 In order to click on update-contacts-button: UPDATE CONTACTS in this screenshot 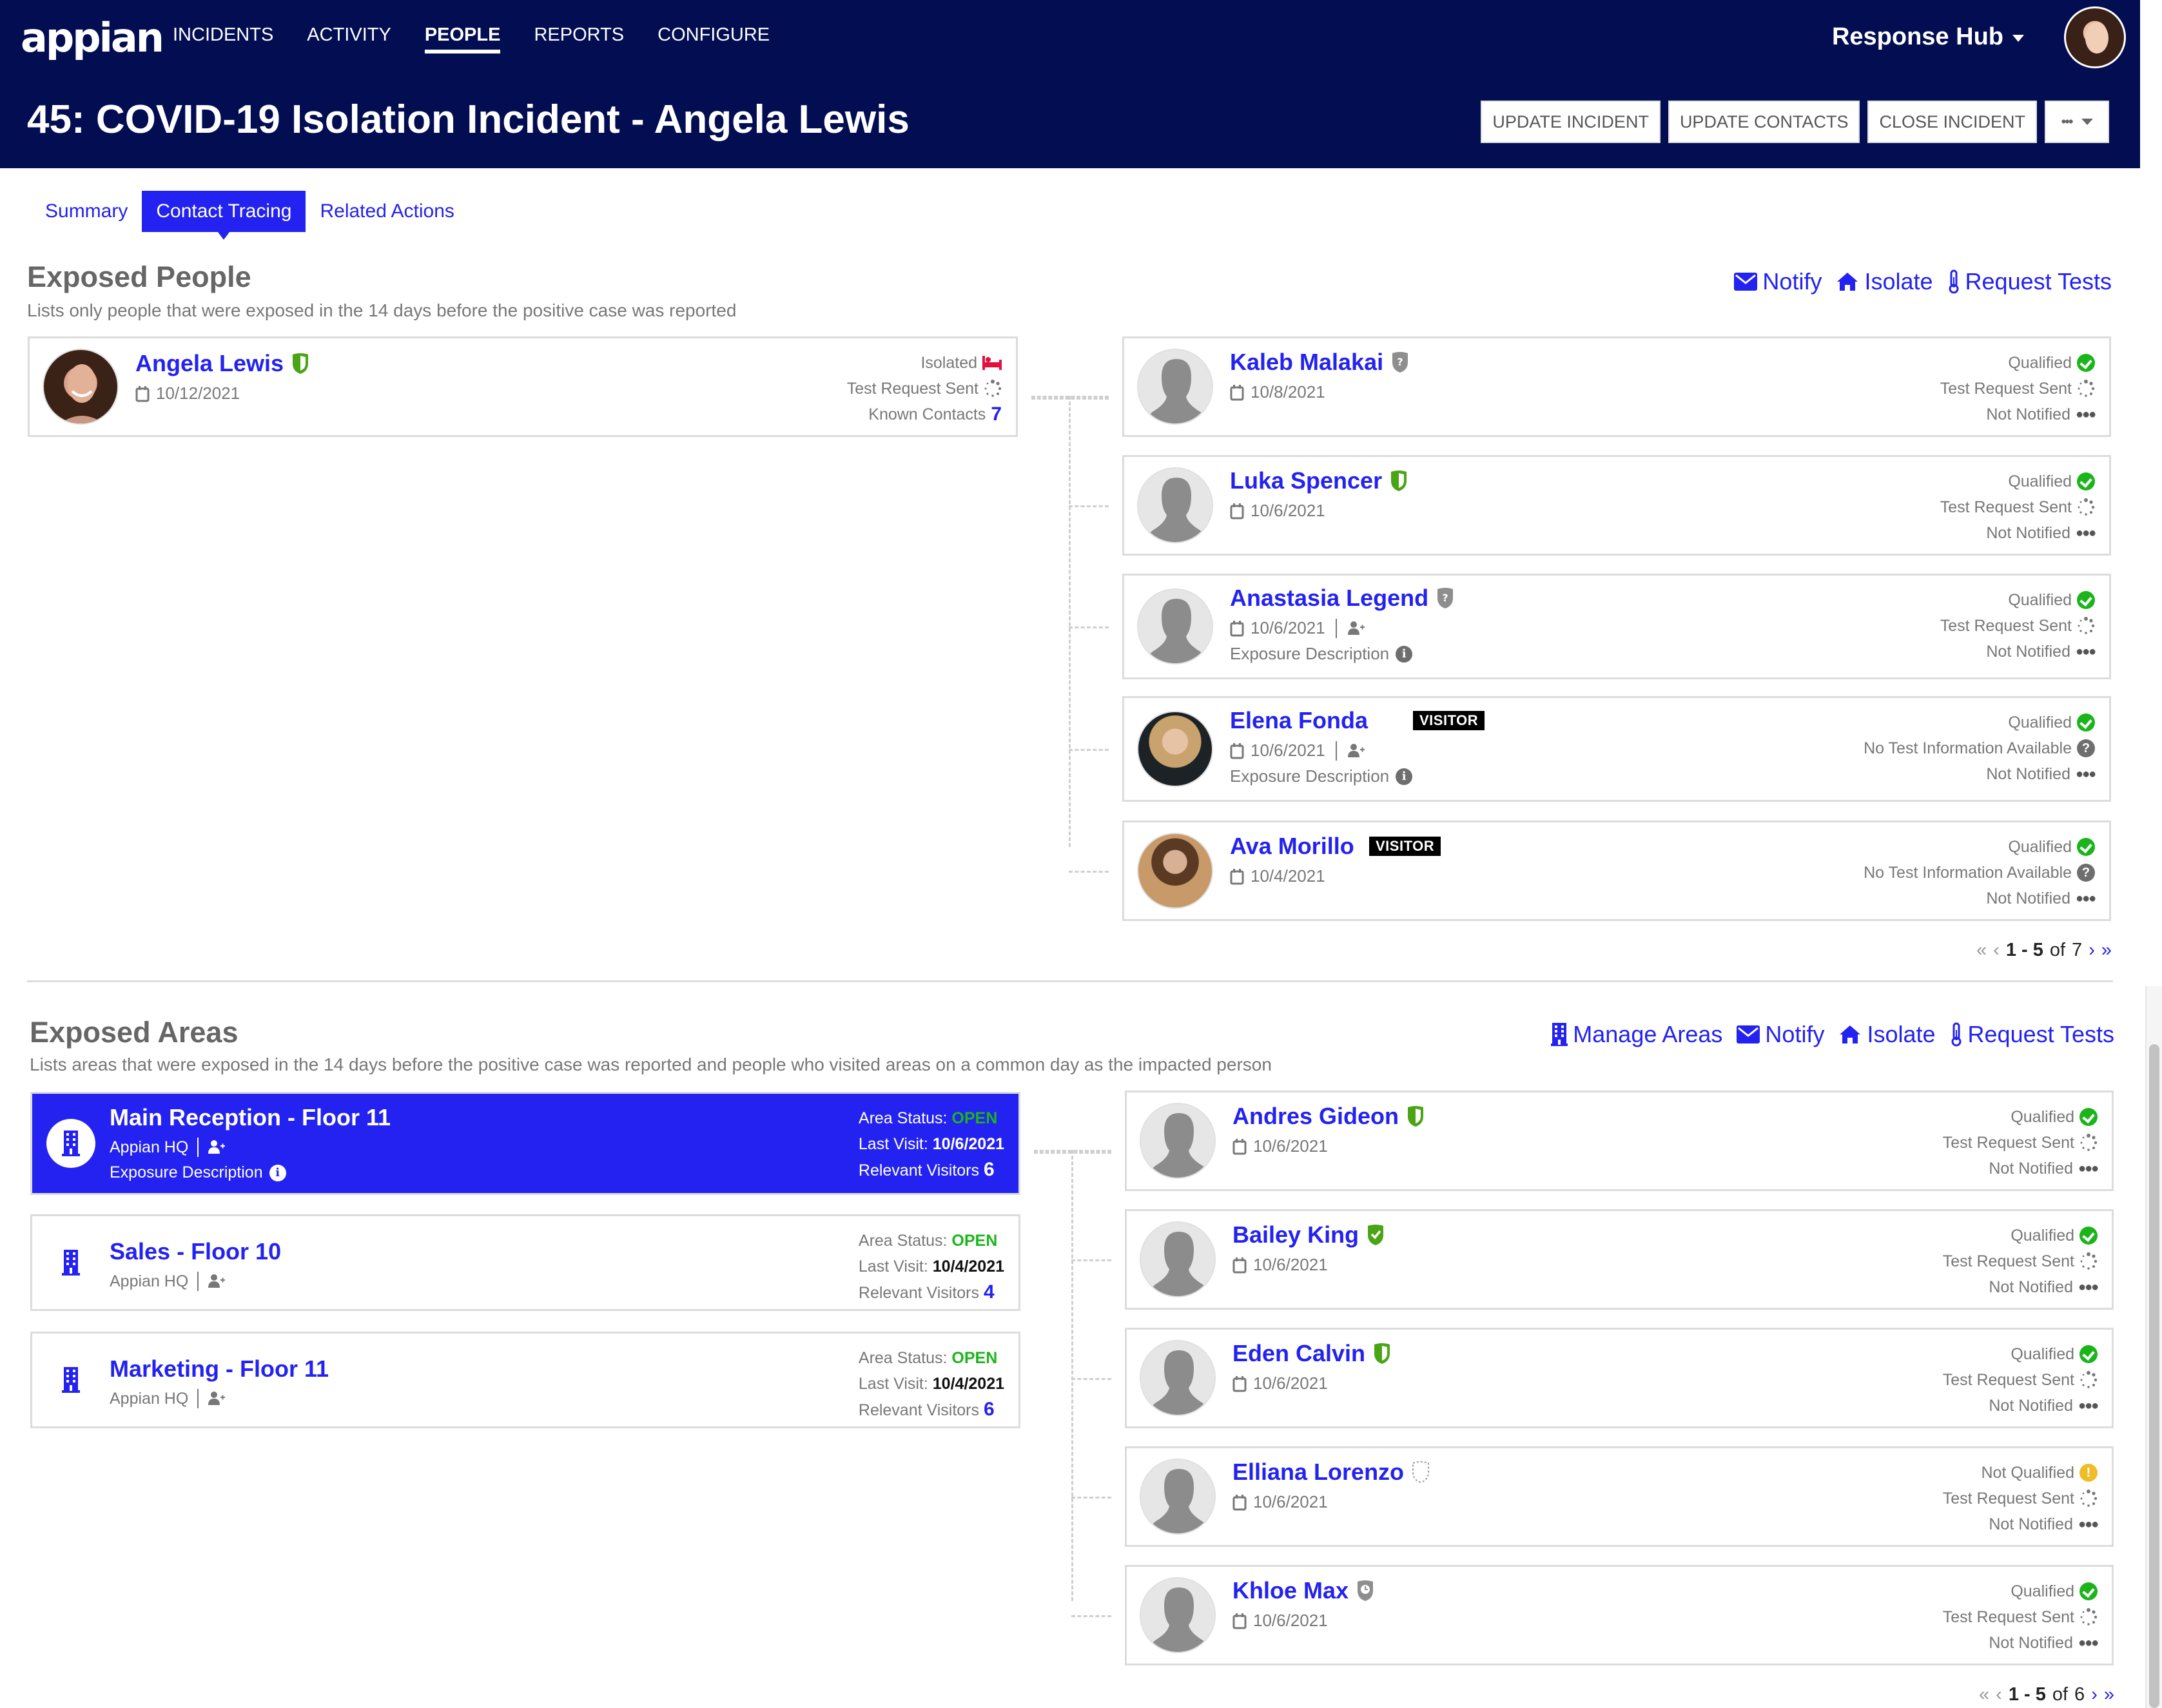, I will do `click(1764, 122)`.